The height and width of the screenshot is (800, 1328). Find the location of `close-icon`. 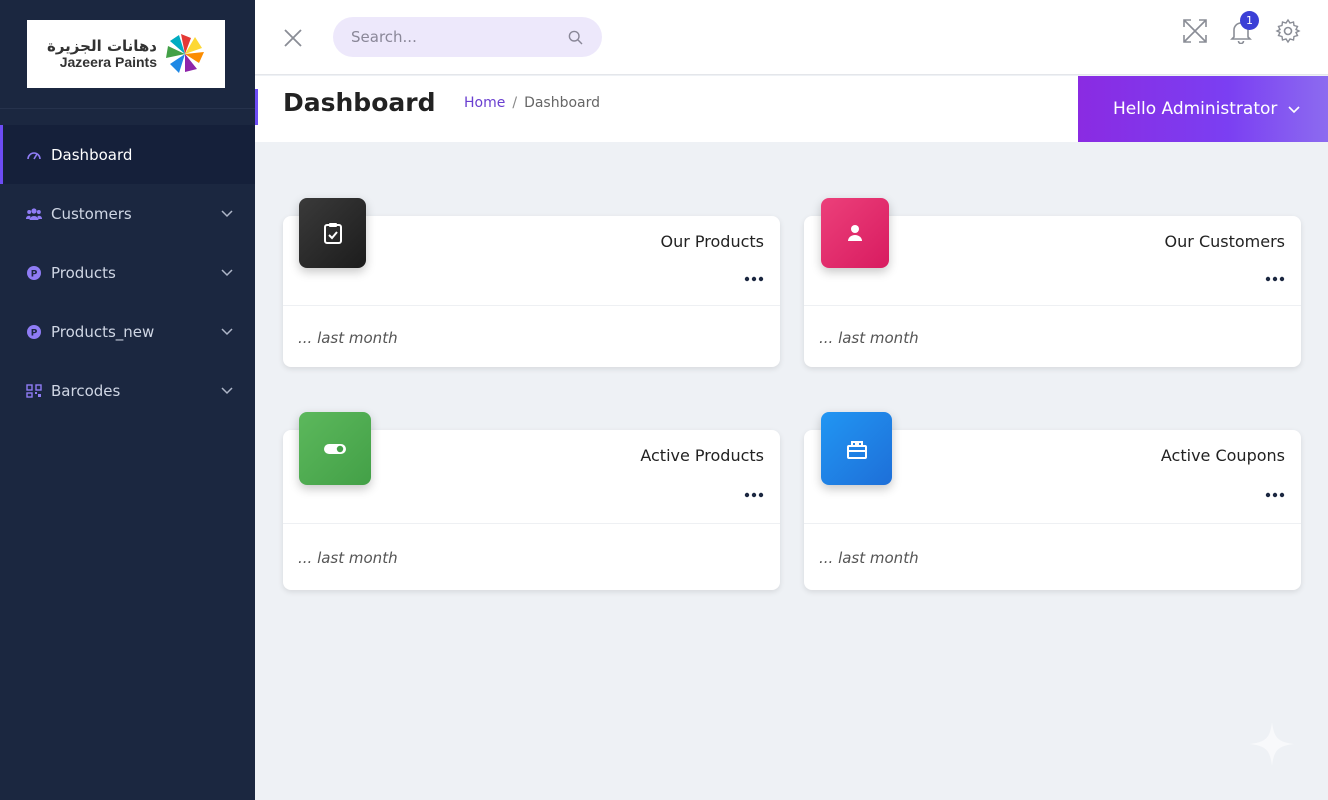

close-icon is located at coordinates (293, 38).